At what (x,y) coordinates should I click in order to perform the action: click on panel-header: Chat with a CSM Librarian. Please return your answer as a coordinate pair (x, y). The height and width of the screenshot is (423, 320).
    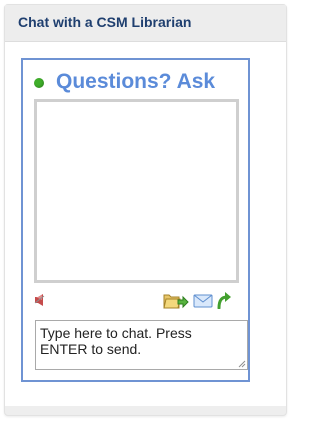
    Looking at the image, I should click on (145, 23).